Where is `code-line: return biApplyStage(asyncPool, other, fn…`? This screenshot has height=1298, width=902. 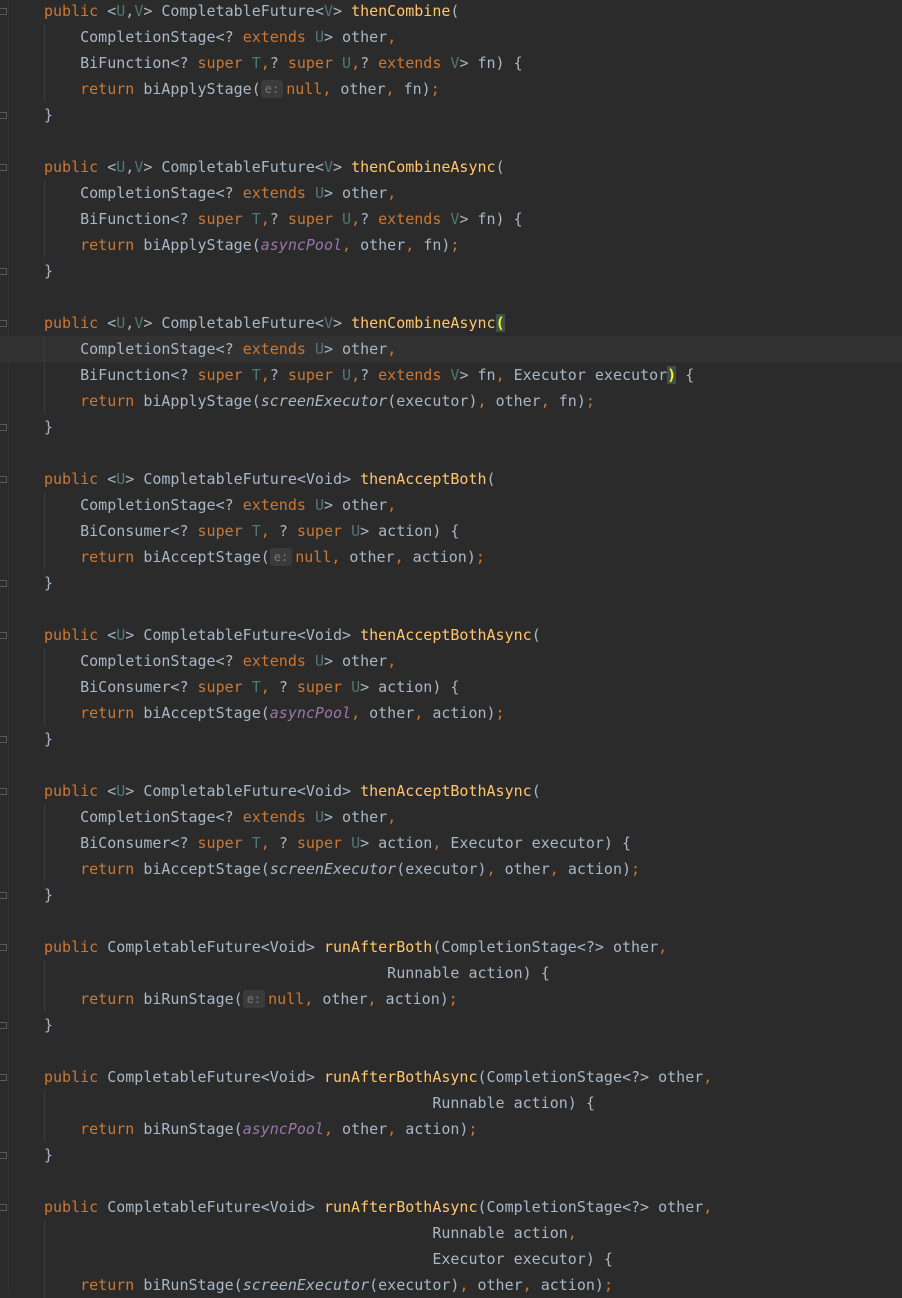
code-line: return biApplyStage(asyncPool, other, fn… is located at coordinates (451, 245).